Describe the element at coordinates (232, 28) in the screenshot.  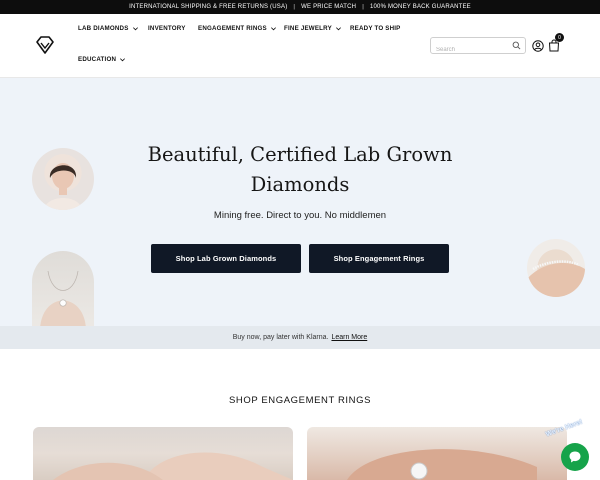
I see `nav-item-label: ENGAGEMENT RINGS` at that location.